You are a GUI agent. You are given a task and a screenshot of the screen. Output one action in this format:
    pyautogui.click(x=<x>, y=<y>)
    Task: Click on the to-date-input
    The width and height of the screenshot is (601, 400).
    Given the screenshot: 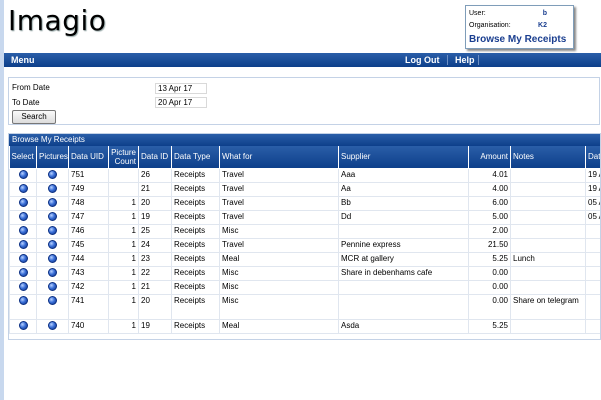 What is the action you would take?
    pyautogui.click(x=181, y=102)
    